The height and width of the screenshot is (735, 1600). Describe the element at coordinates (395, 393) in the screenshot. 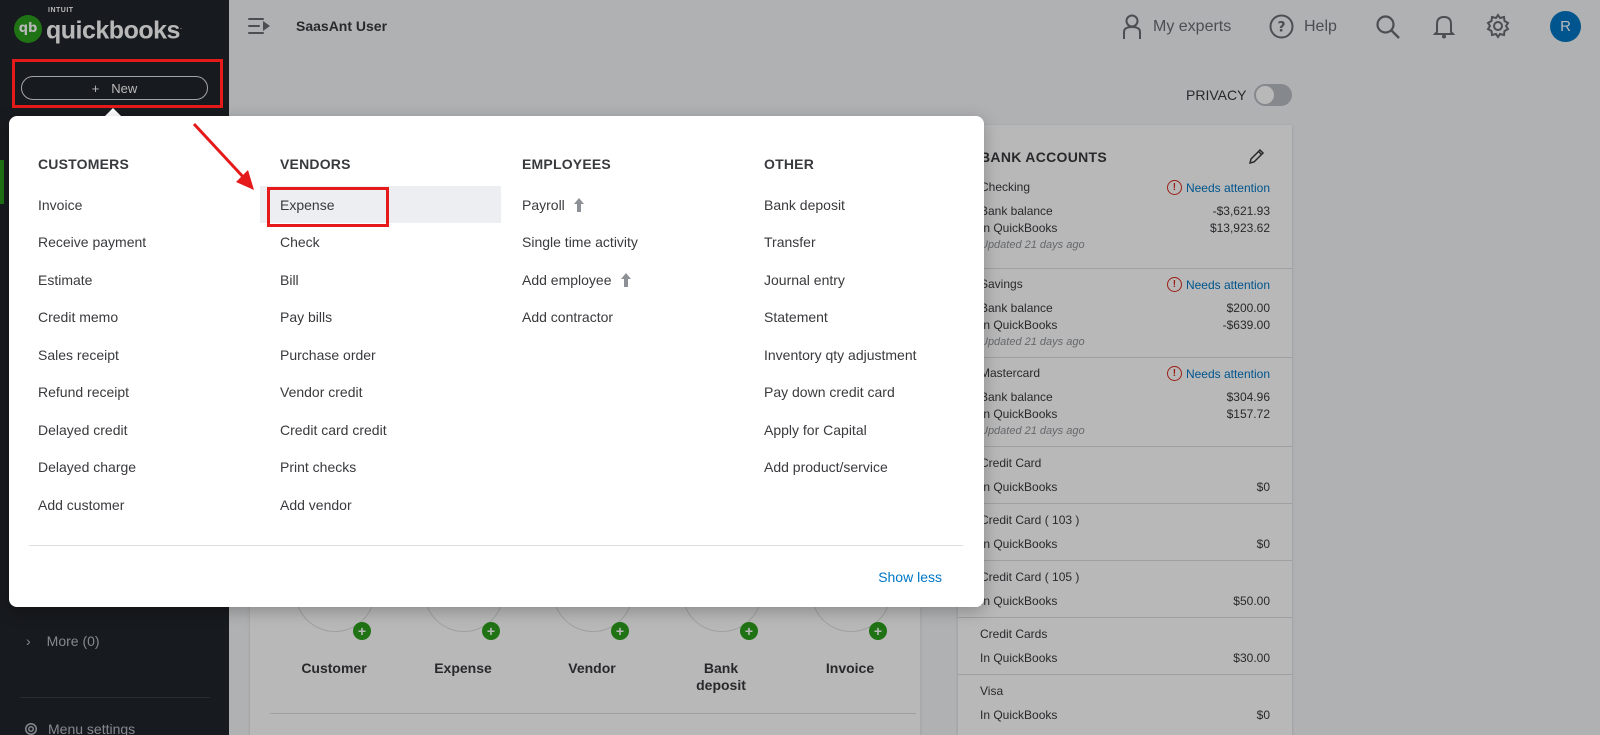

I see `menu-item-vendor-credit: Vendor credit` at that location.